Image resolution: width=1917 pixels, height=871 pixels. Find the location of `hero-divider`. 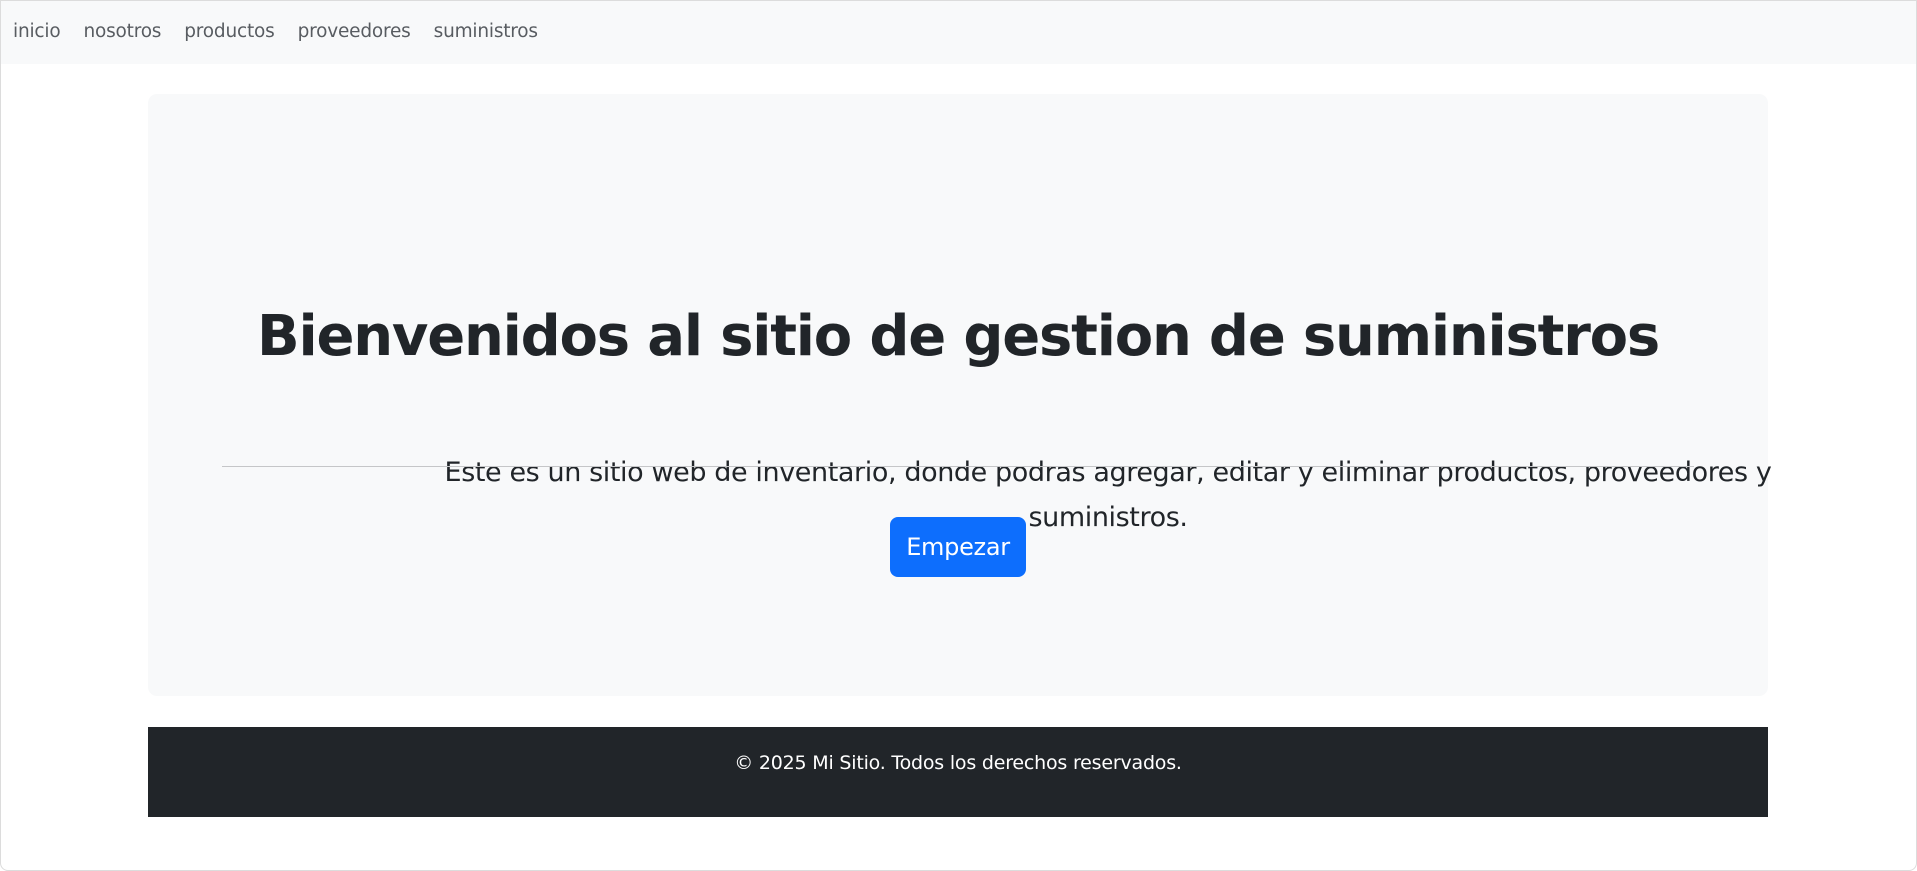

hero-divider is located at coordinates (958, 466).